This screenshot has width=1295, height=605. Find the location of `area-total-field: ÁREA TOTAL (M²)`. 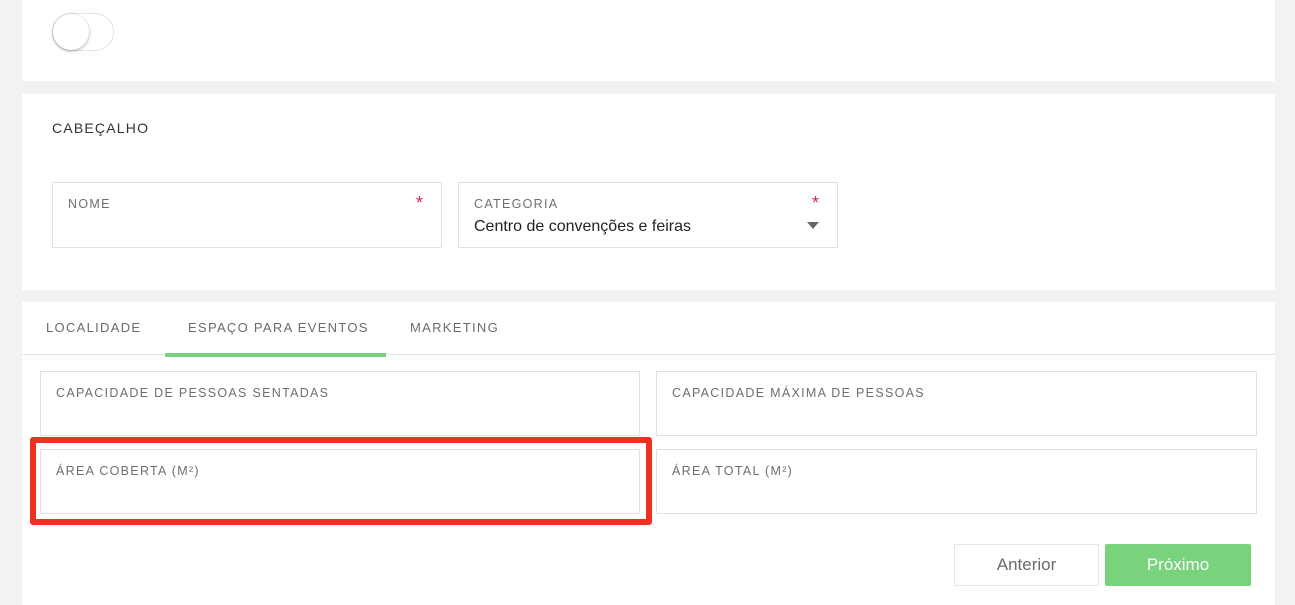

area-total-field: ÁREA TOTAL (M²) is located at coordinates (956, 481).